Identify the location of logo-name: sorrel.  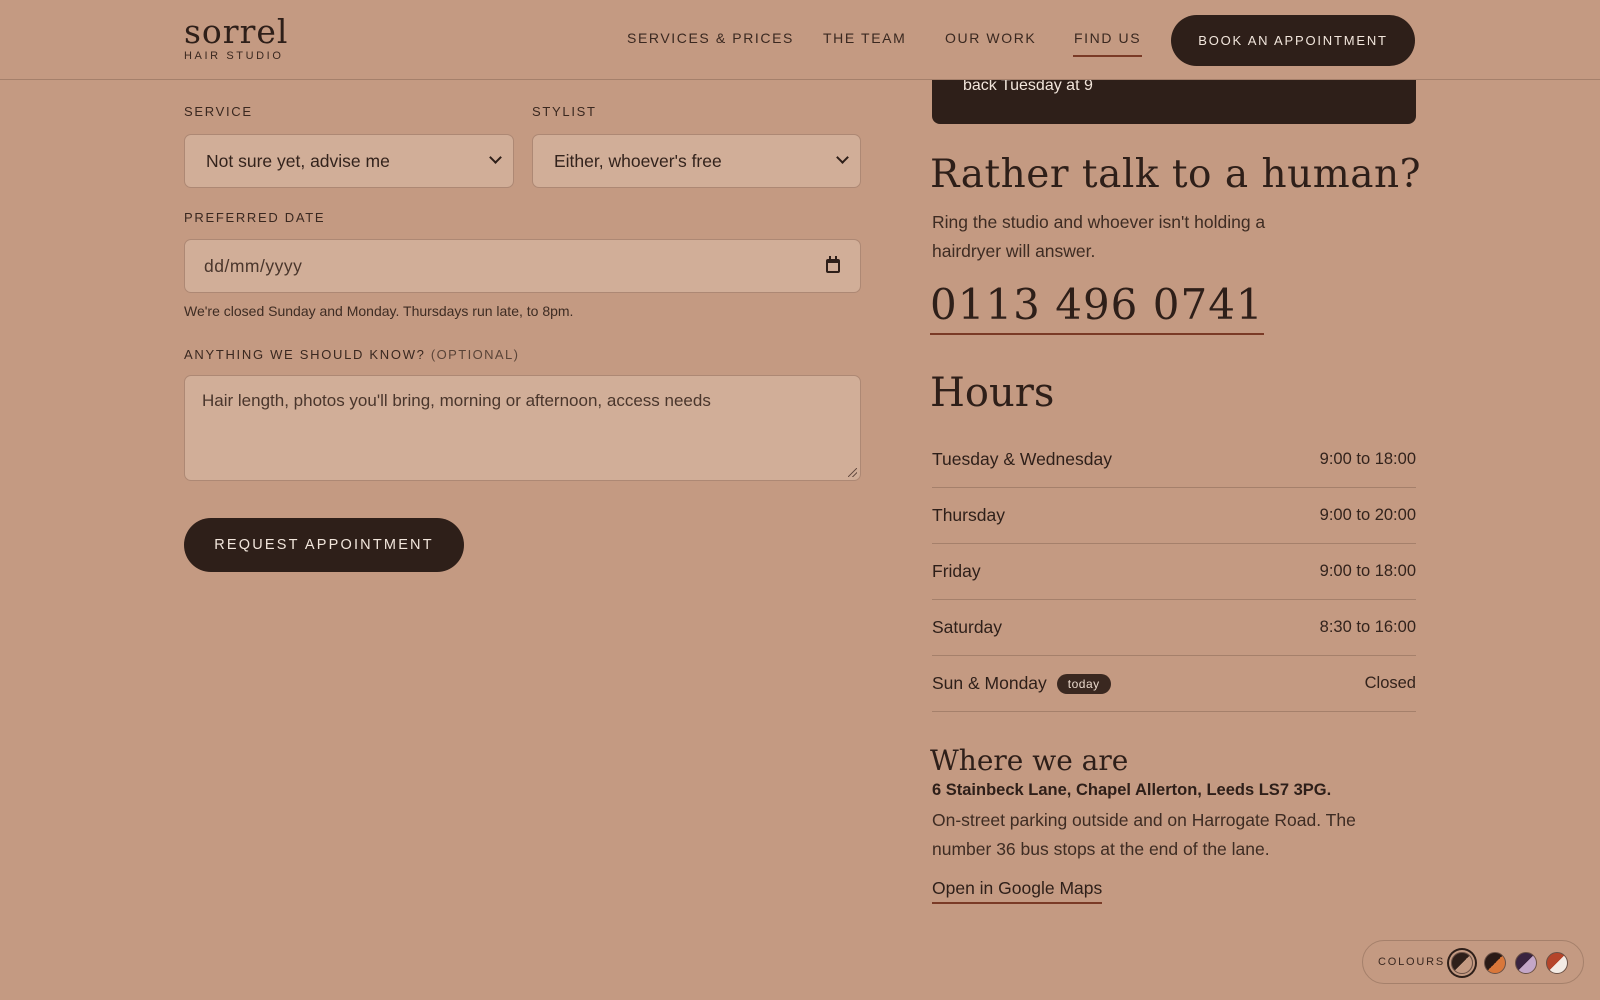
(236, 31).